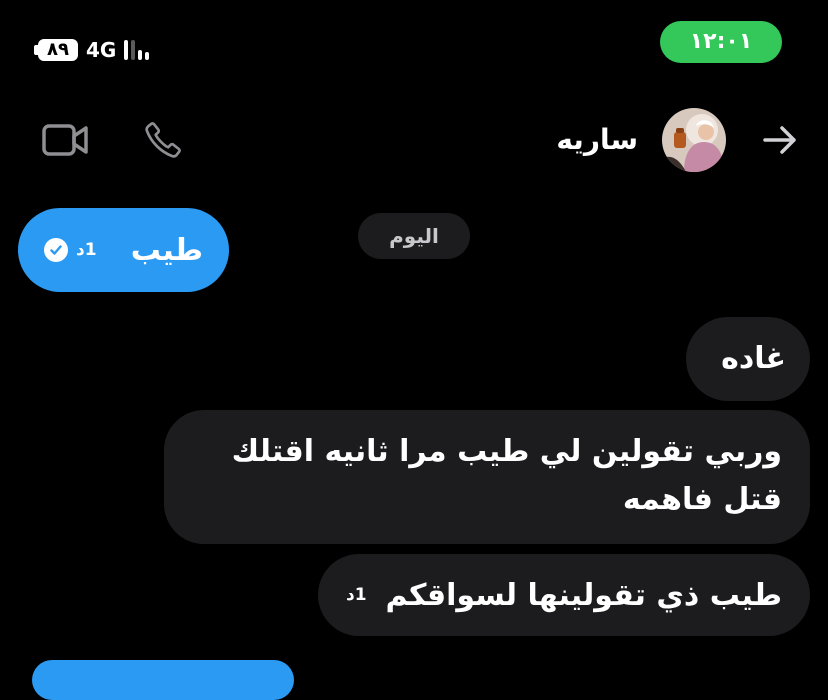  I want to click on signal-strength-icon, so click(137, 50).